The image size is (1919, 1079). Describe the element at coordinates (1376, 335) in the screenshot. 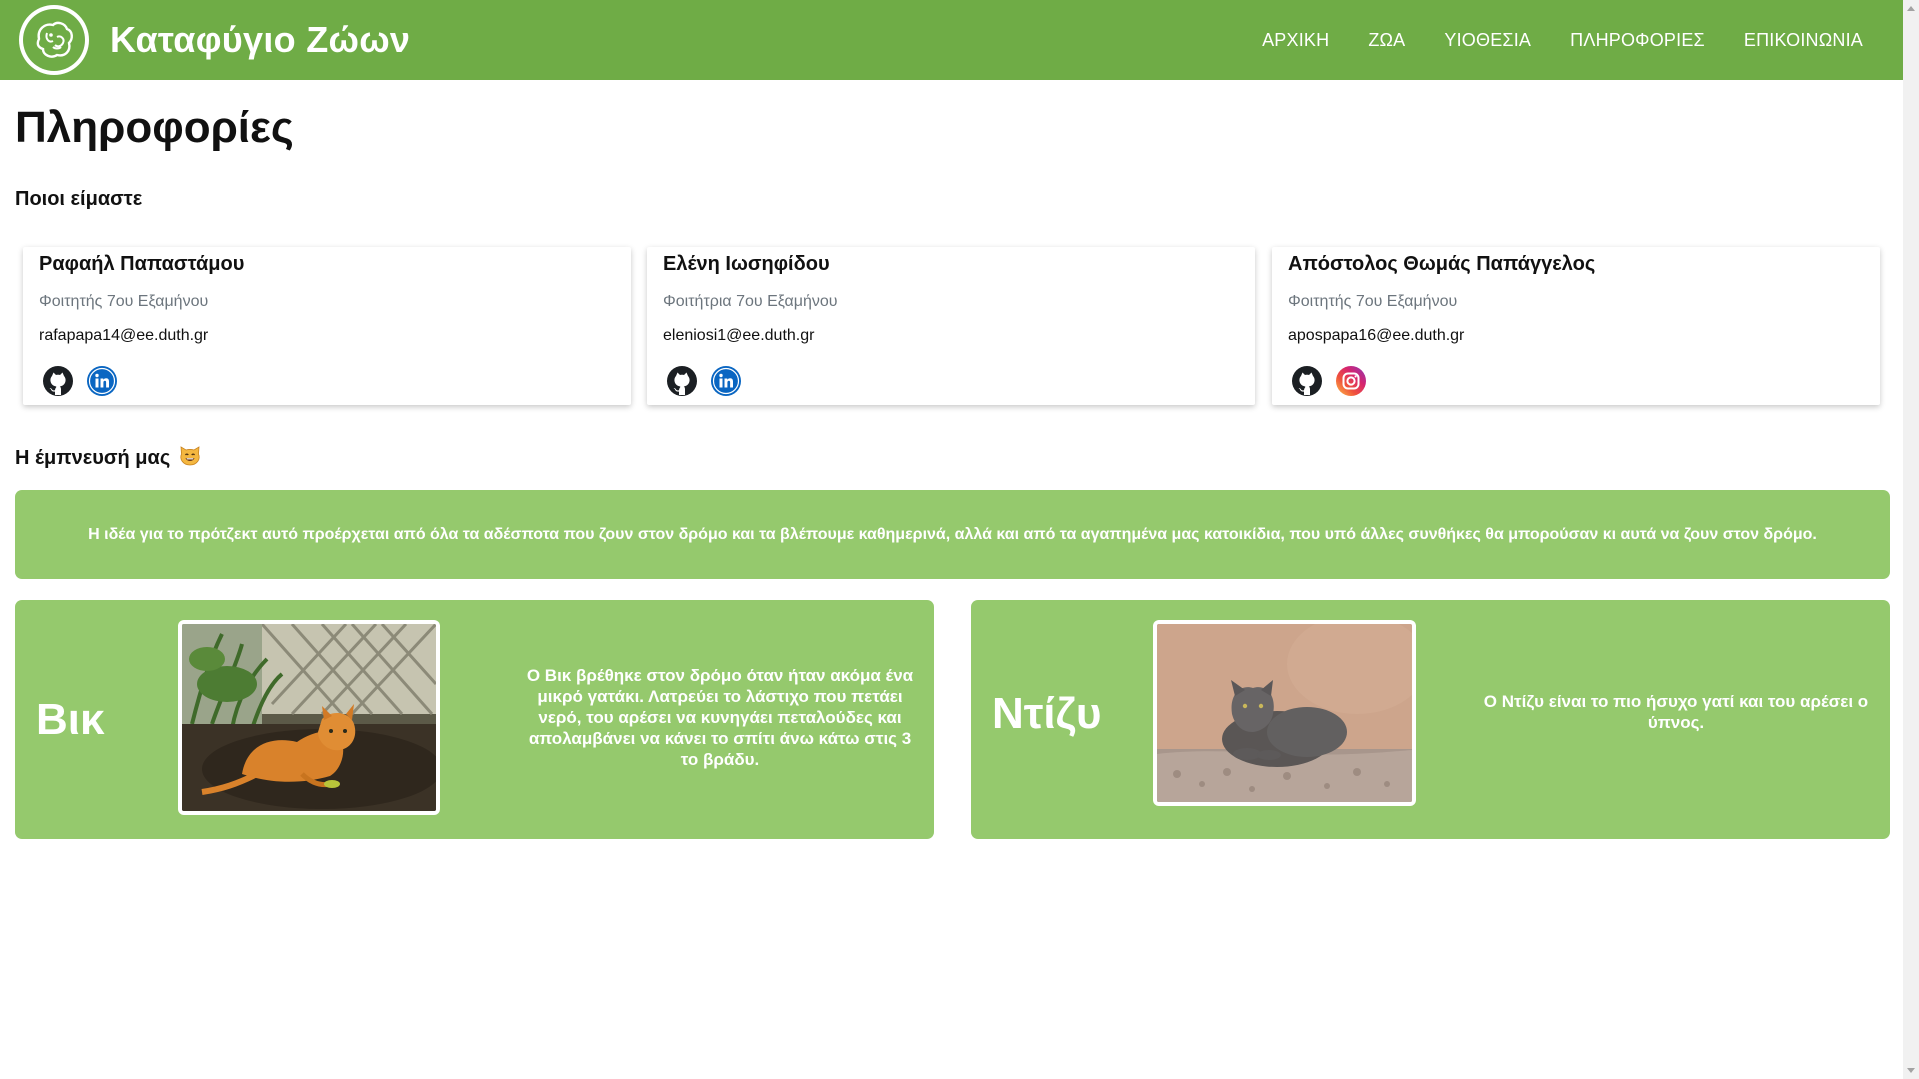

I see `member-email: apospapa16@ee.duth.gr` at that location.